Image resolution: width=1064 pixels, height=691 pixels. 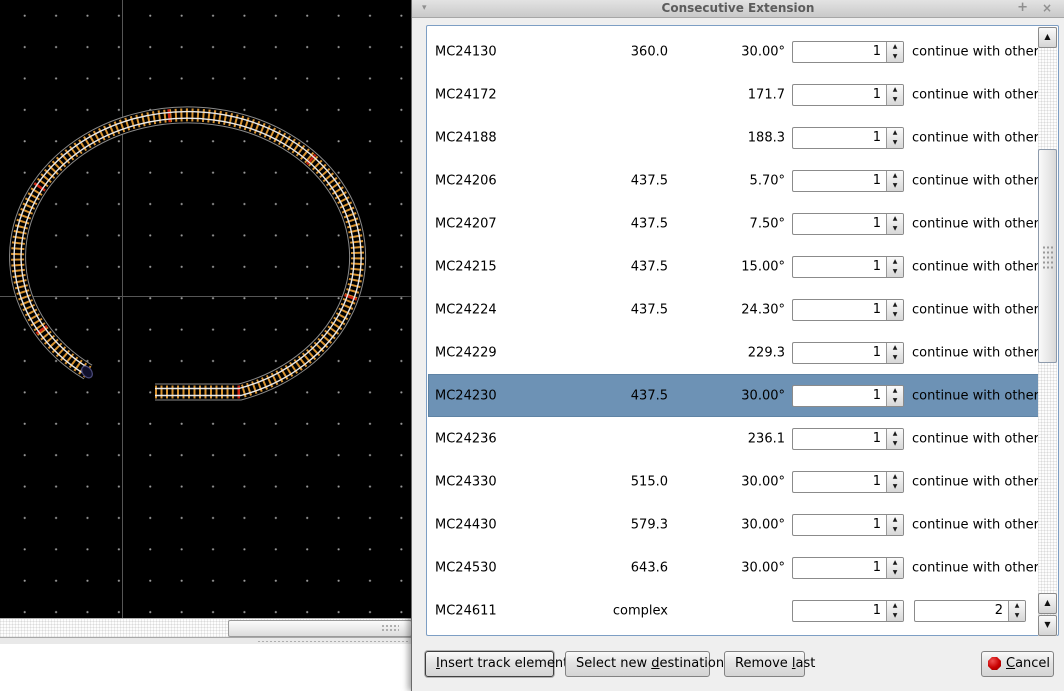 I want to click on remove-last-button: Remove last, so click(x=769, y=664).